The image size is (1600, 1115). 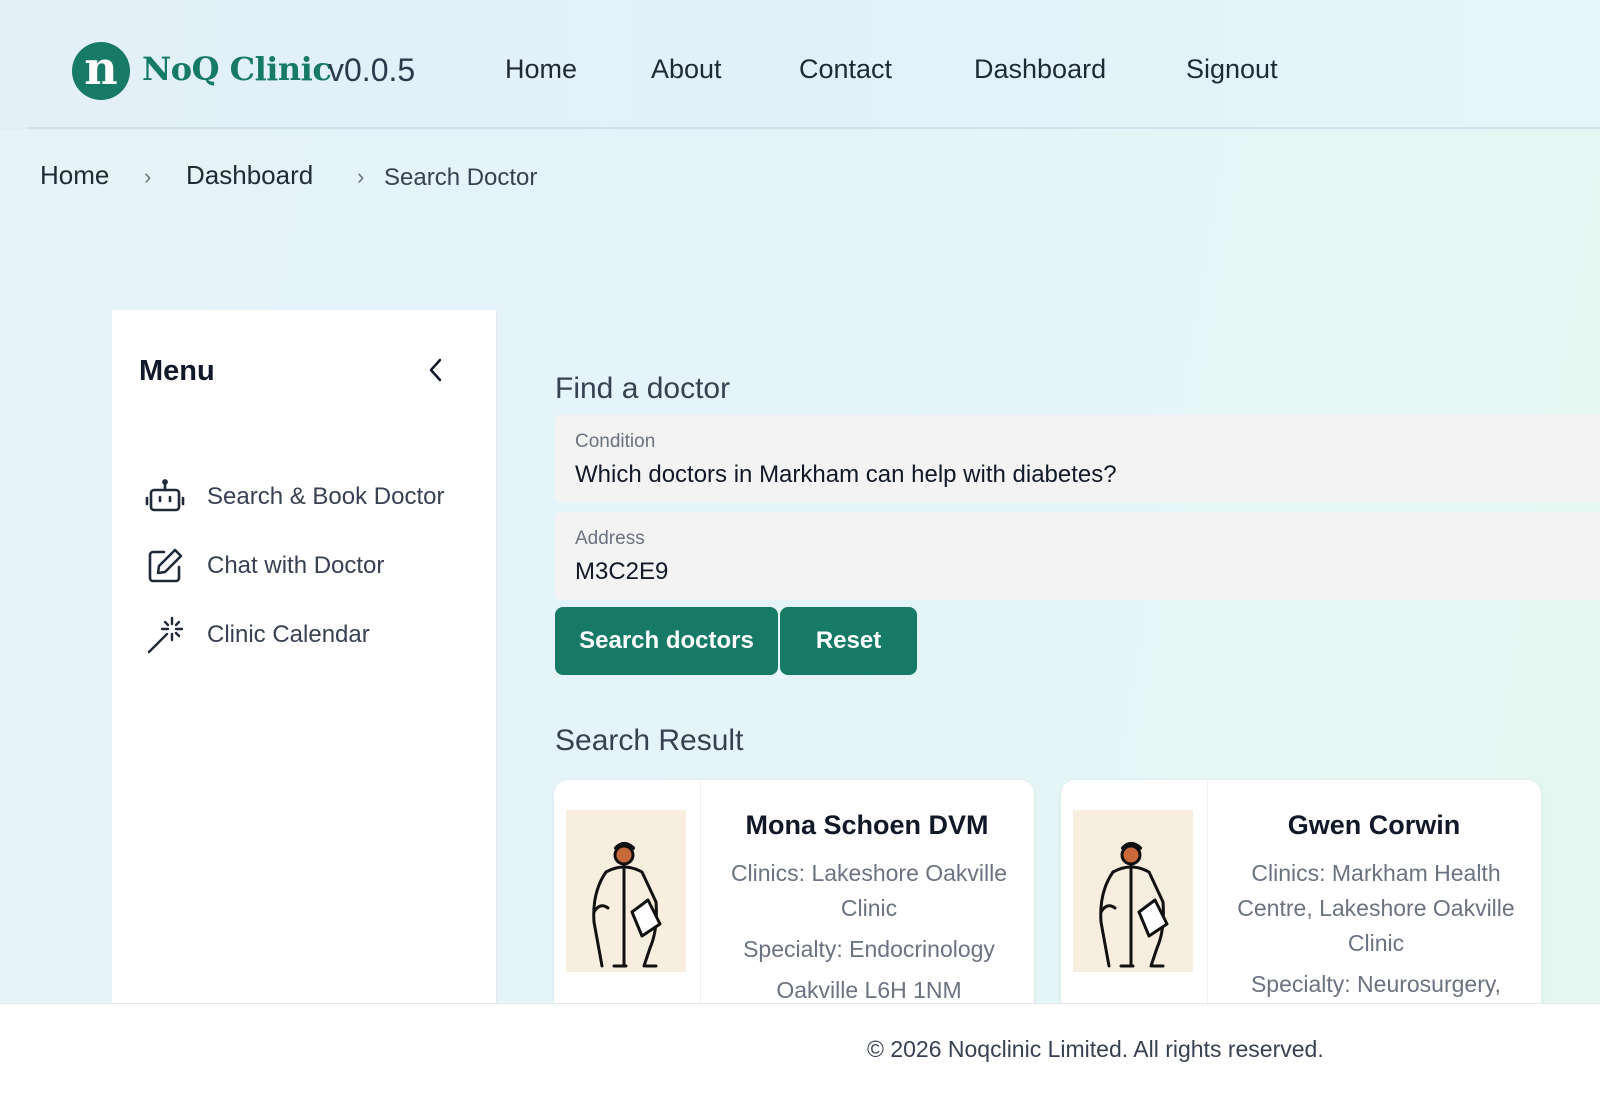 I want to click on address-input, so click(x=1075, y=572).